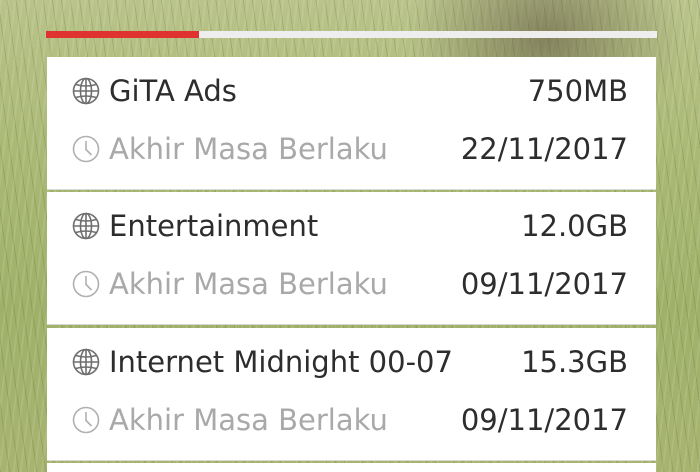 Image resolution: width=700 pixels, height=472 pixels. Describe the element at coordinates (351, 34) in the screenshot. I see `quota-progress-bar` at that location.